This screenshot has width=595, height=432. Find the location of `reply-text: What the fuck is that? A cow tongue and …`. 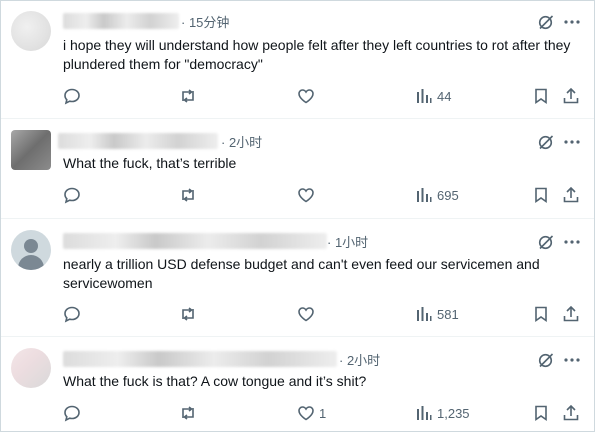

reply-text: What the fuck is that? A cow tongue and … is located at coordinates (215, 381).